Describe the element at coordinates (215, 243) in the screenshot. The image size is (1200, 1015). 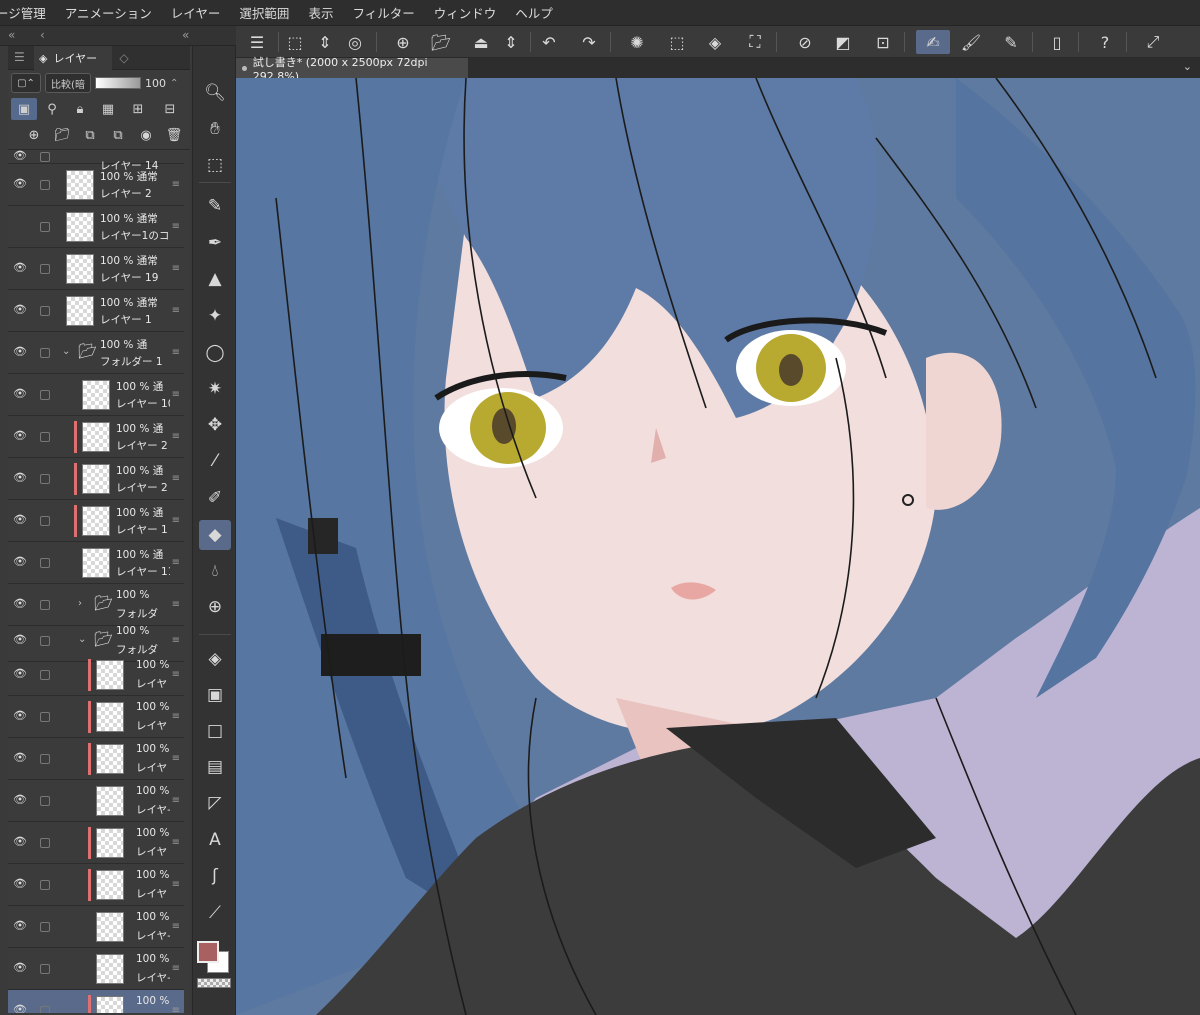
I see `pen-tool-icon: ✒` at that location.